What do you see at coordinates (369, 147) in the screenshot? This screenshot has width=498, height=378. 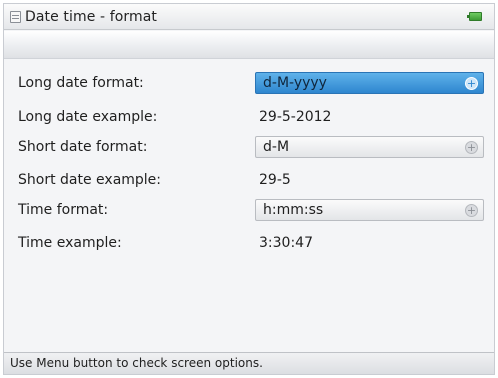 I see `short-date-format-select: d-M +` at bounding box center [369, 147].